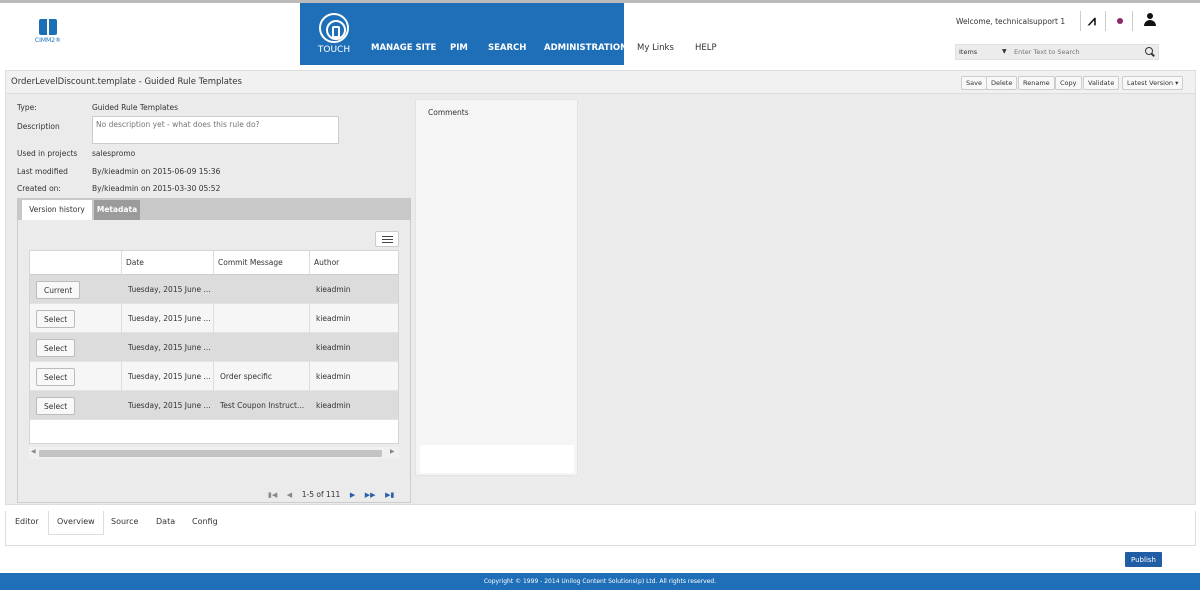 The image size is (1200, 590). Describe the element at coordinates (334, 50) in the screenshot. I see `touch-label: TOUCH` at that location.